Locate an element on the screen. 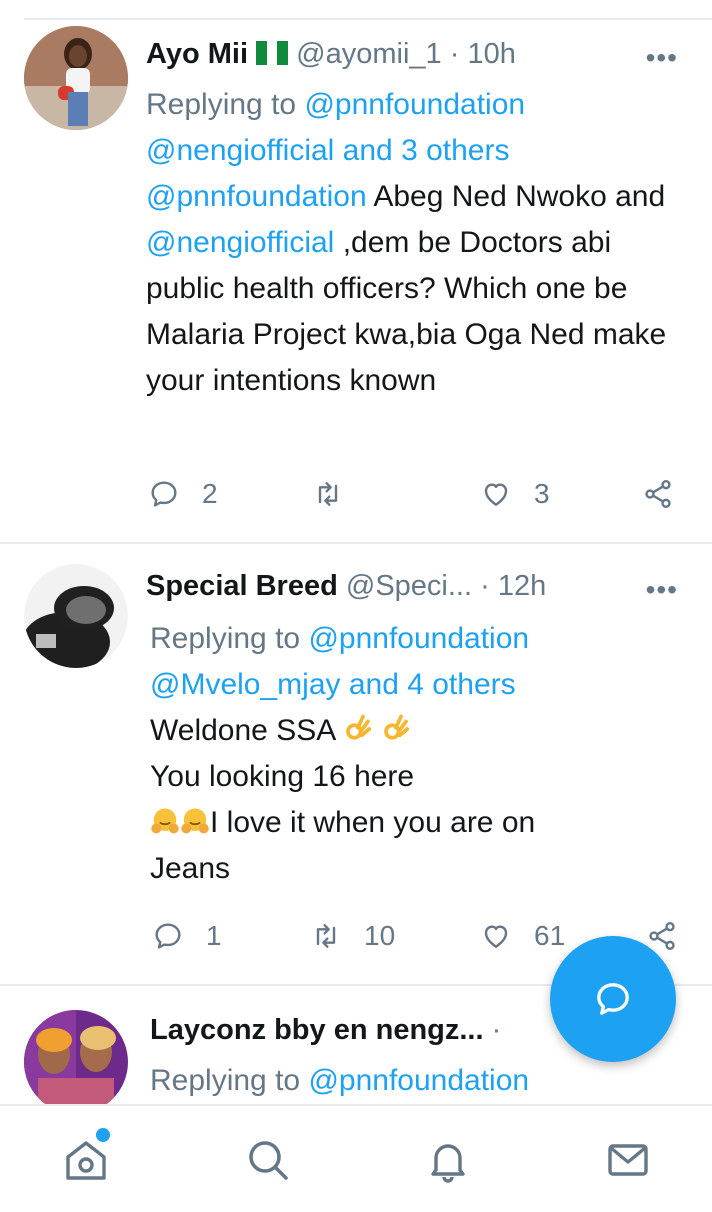 The width and height of the screenshot is (712, 1212). retweet-count: 10 is located at coordinates (380, 935).